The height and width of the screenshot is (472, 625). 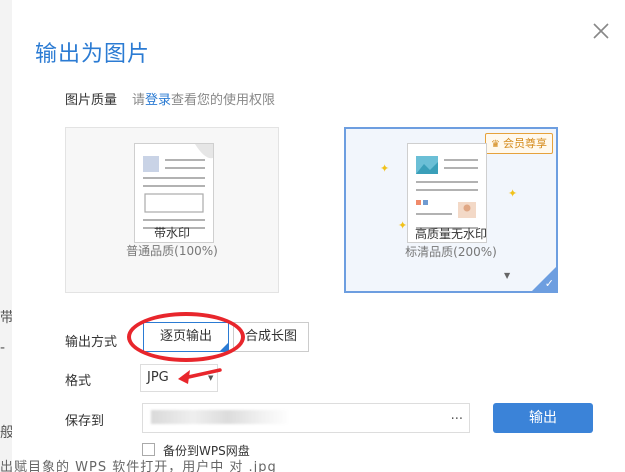 I want to click on mode-per-page-label: 逐页输出, so click(x=185, y=336).